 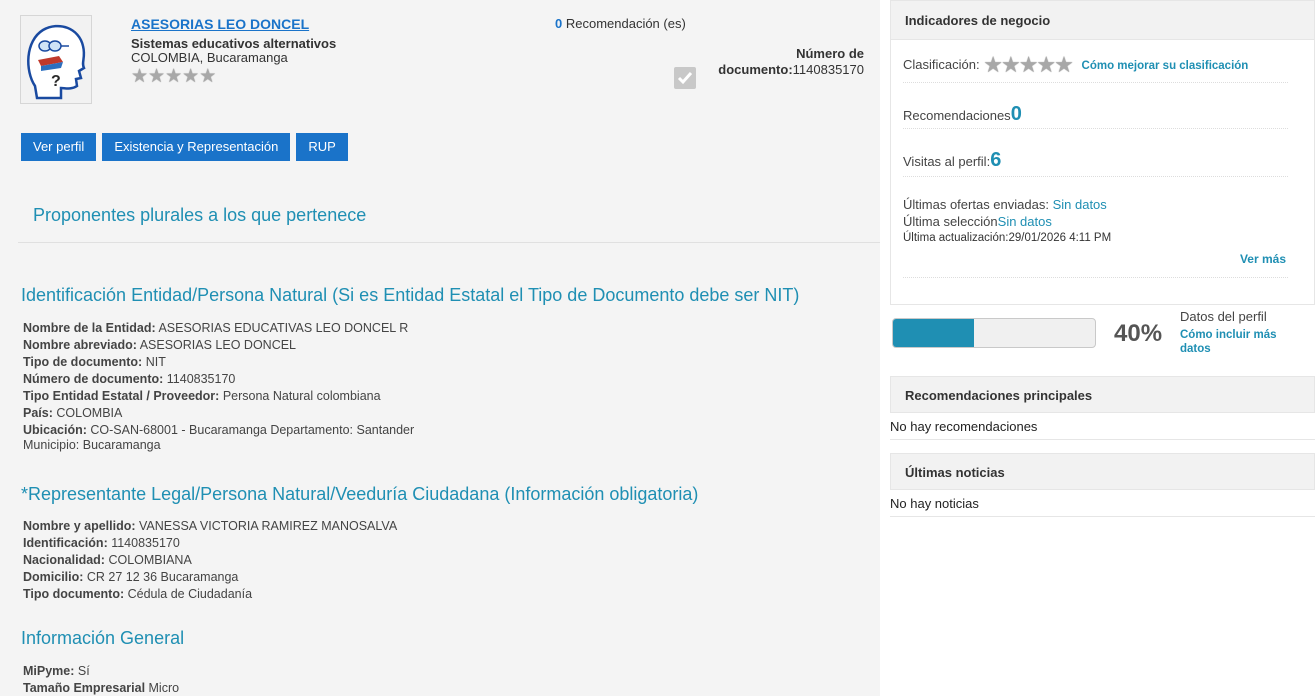 I want to click on field-label: Nombre y apellido:, so click(x=79, y=526).